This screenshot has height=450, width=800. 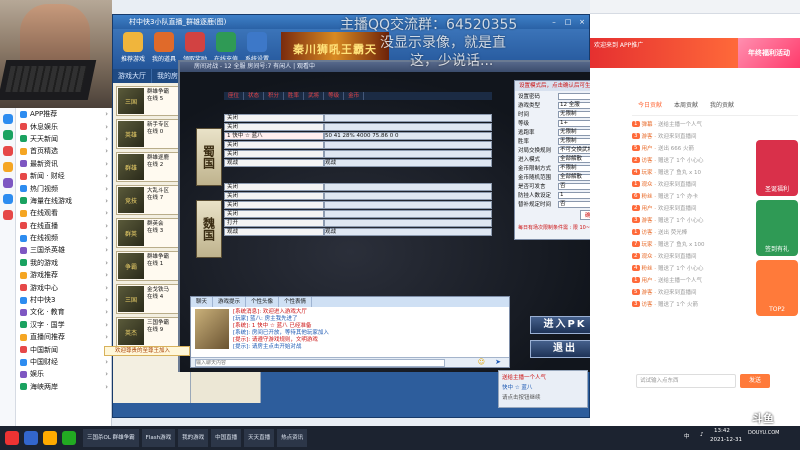 I want to click on browser-nav-item: 直播间推荐 ›, so click(x=63, y=337).